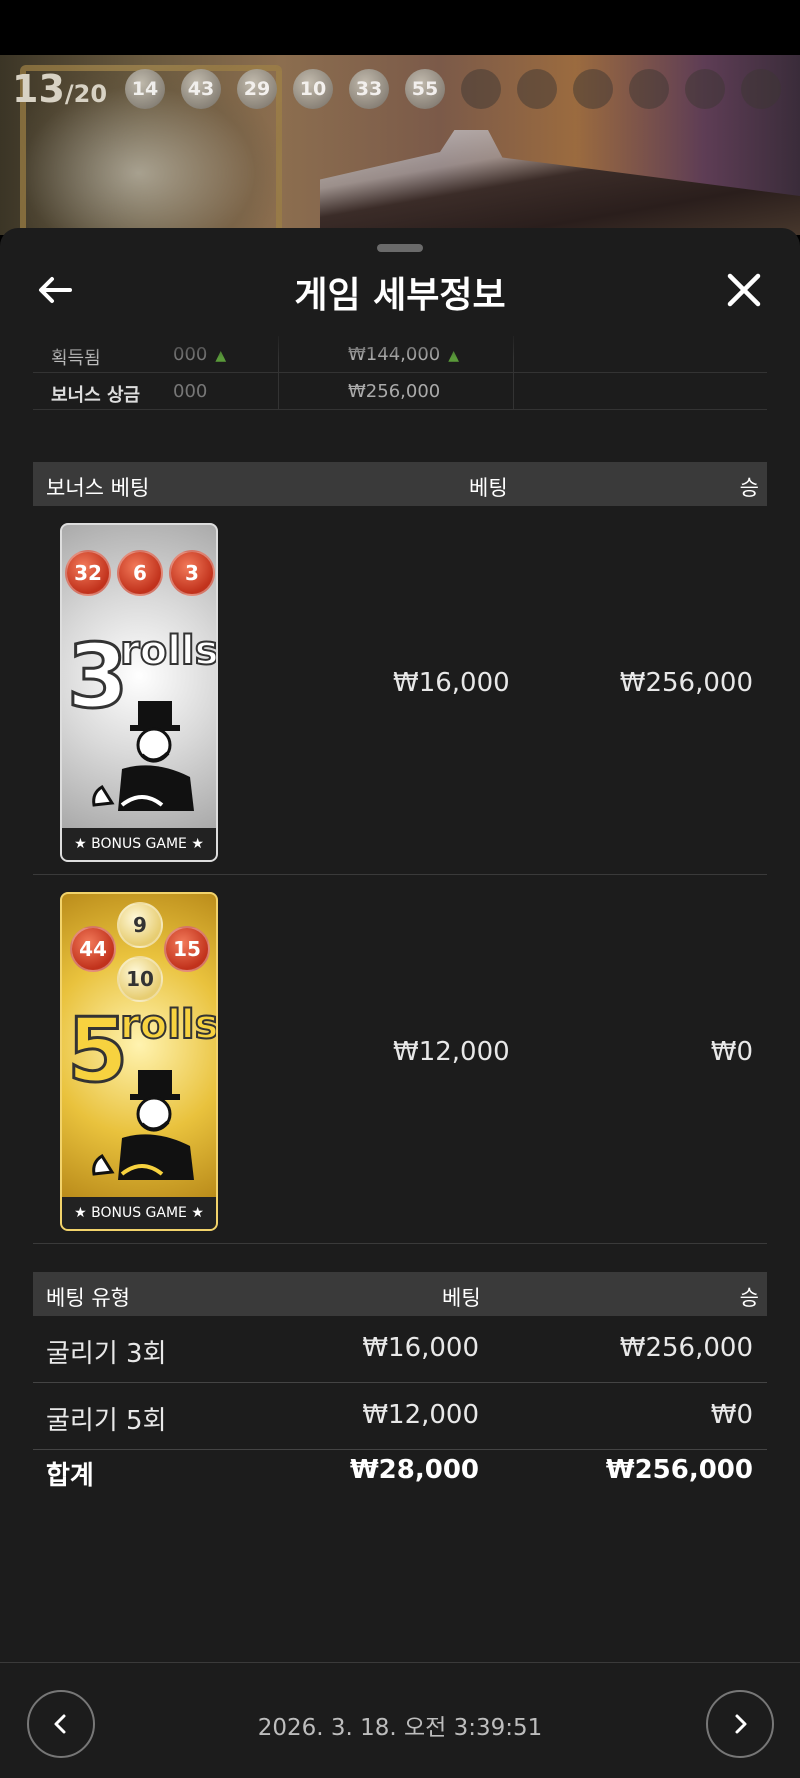 The height and width of the screenshot is (1778, 800). I want to click on total-label: 합계, so click(70, 1476).